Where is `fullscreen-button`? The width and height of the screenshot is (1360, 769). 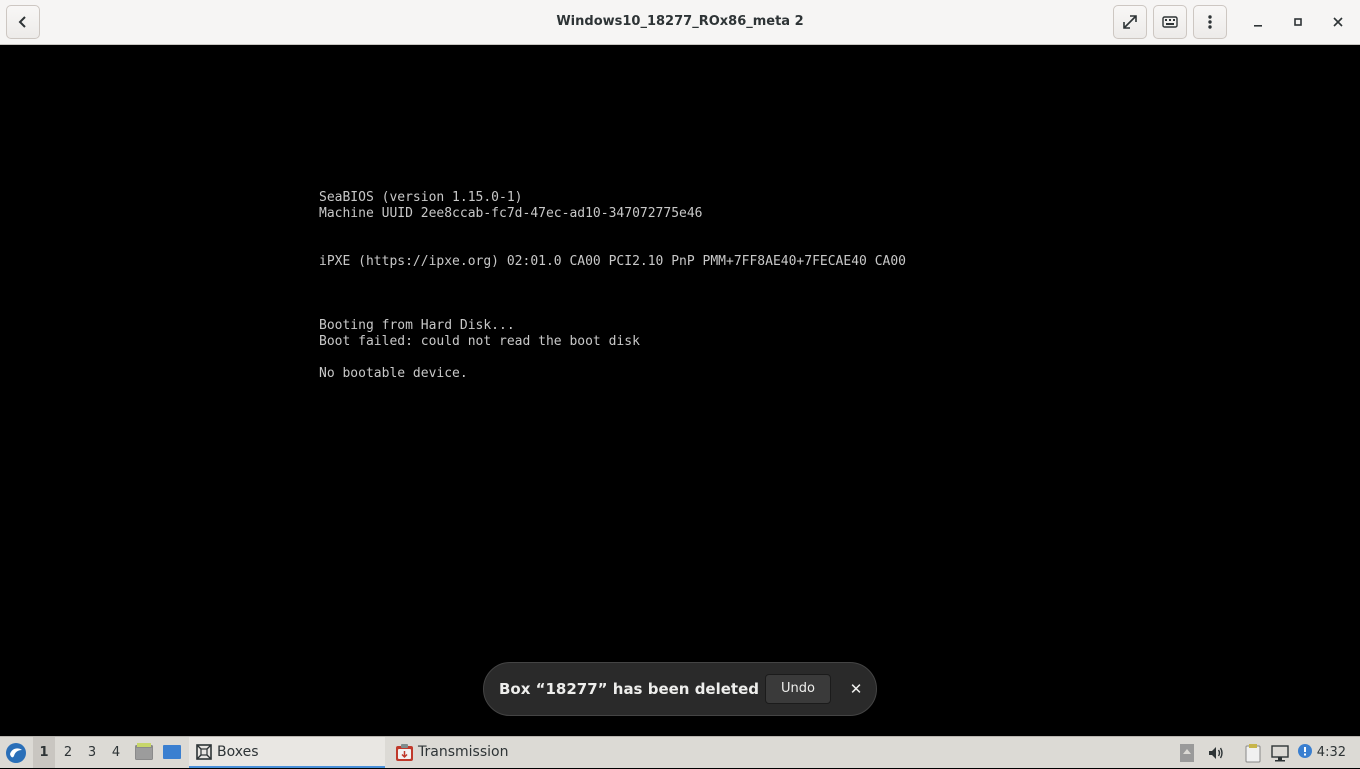 fullscreen-button is located at coordinates (1130, 22).